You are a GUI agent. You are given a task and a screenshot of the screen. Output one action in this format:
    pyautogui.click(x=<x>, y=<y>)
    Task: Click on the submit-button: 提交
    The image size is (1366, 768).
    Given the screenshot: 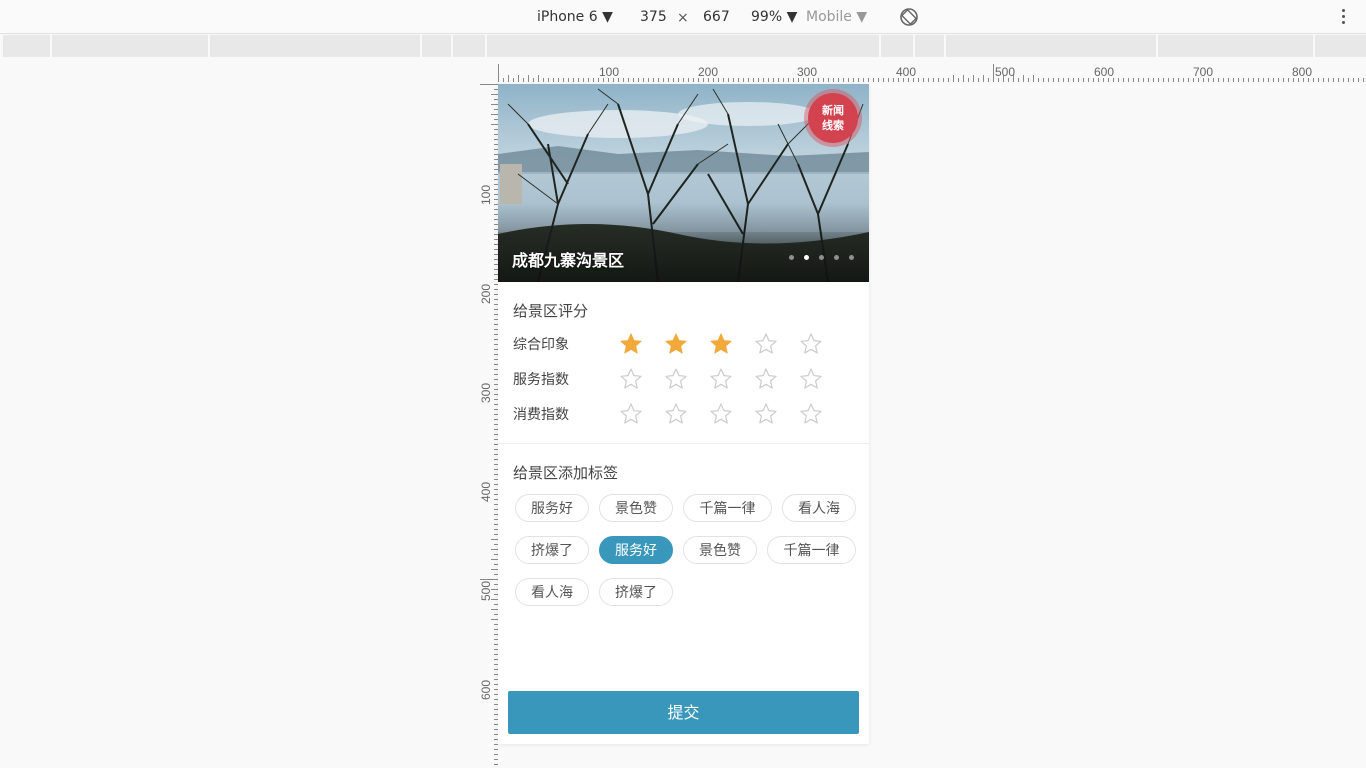 What is the action you would take?
    pyautogui.click(x=683, y=712)
    